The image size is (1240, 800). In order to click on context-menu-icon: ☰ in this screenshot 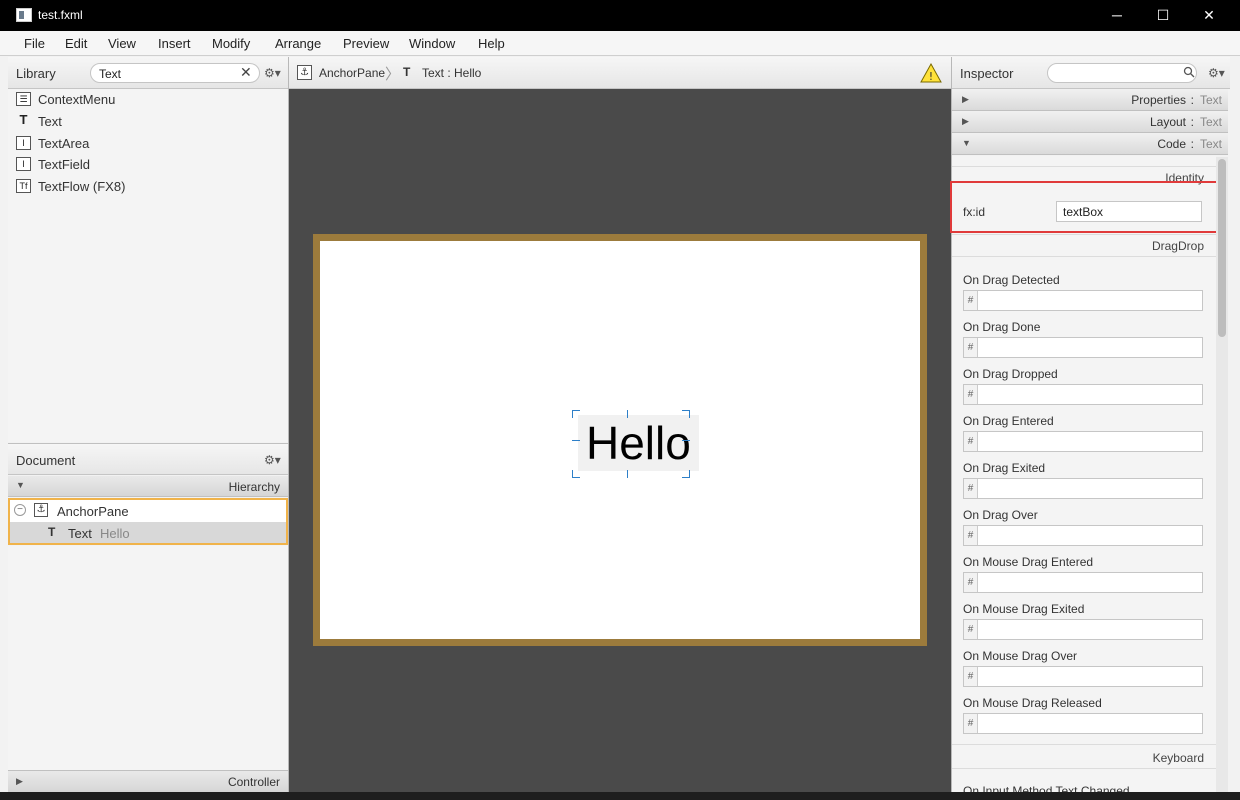, I will do `click(23, 99)`.